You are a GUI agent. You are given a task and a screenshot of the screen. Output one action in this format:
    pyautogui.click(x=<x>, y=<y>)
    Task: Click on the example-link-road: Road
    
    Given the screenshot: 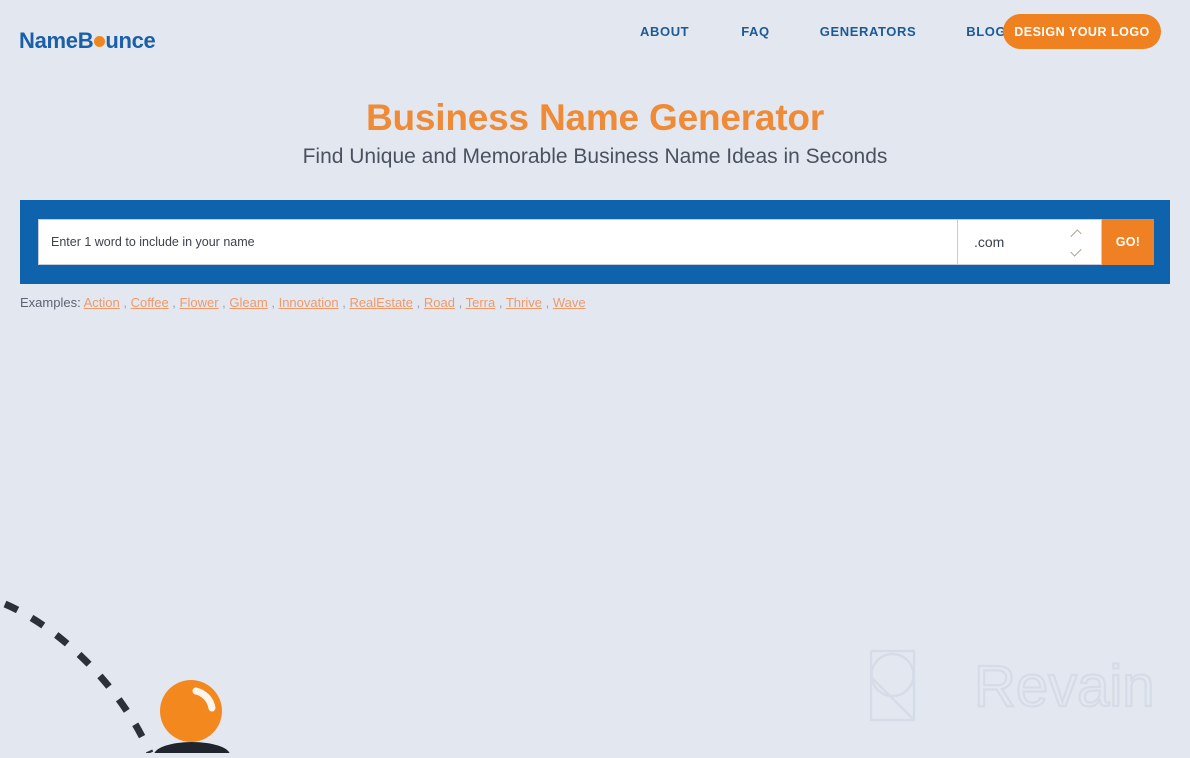 What is the action you would take?
    pyautogui.click(x=439, y=302)
    